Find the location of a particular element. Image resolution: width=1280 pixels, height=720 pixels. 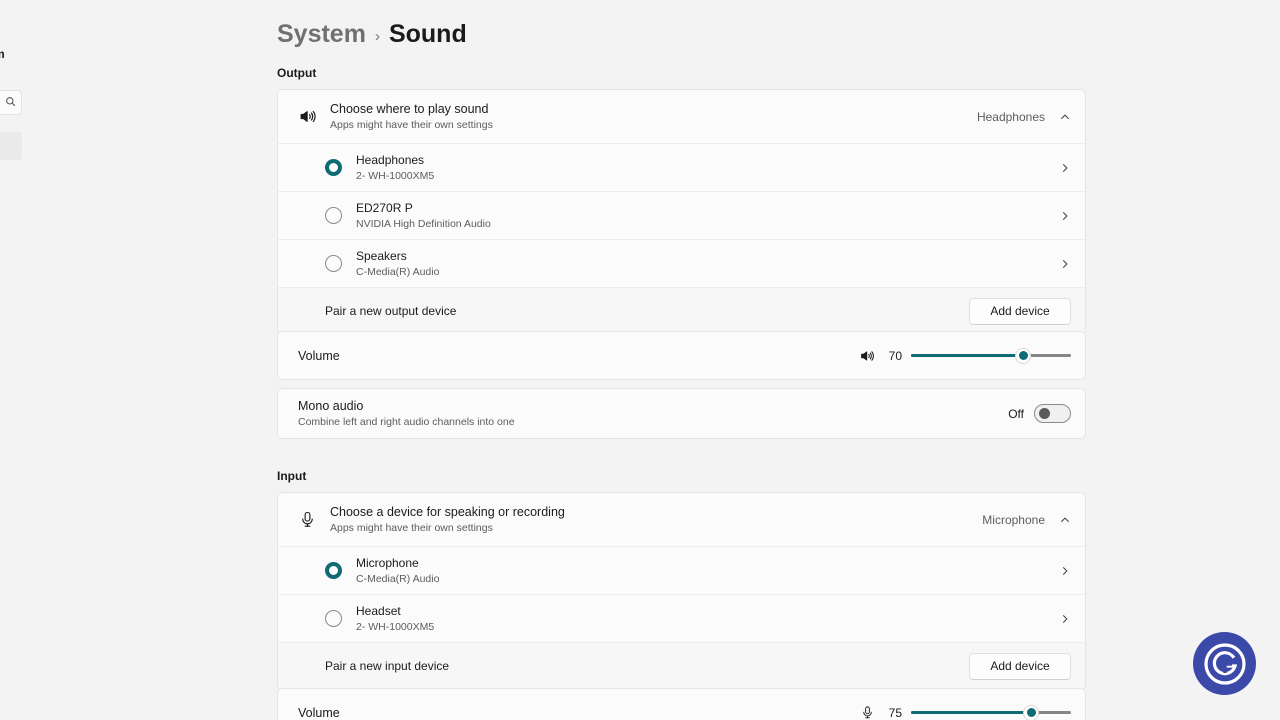

input-volume-value: 75 is located at coordinates (895, 712).